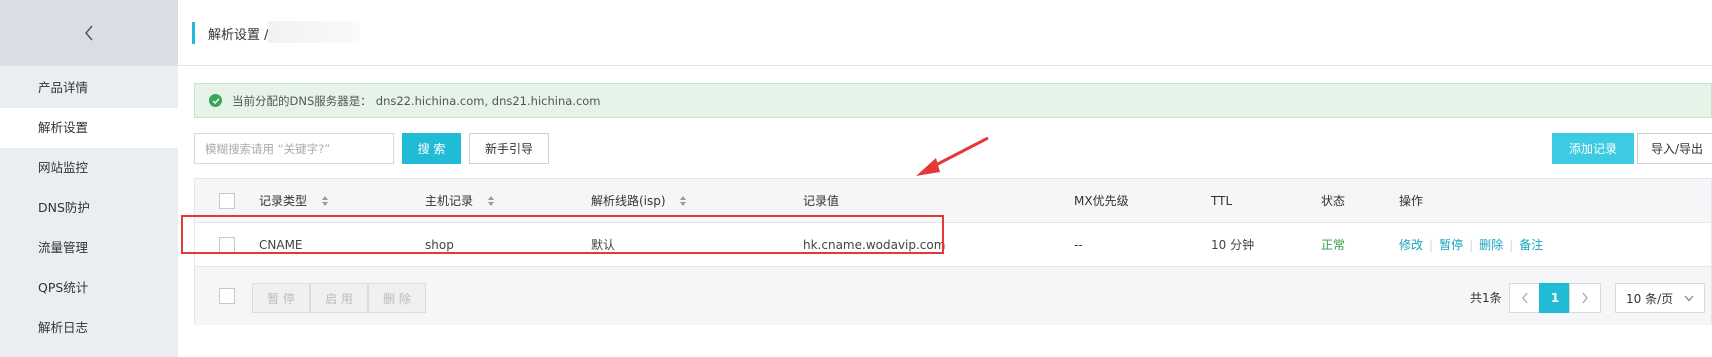 The height and width of the screenshot is (357, 1712). What do you see at coordinates (1531, 245) in the screenshot?
I see `remark-link: 备注` at bounding box center [1531, 245].